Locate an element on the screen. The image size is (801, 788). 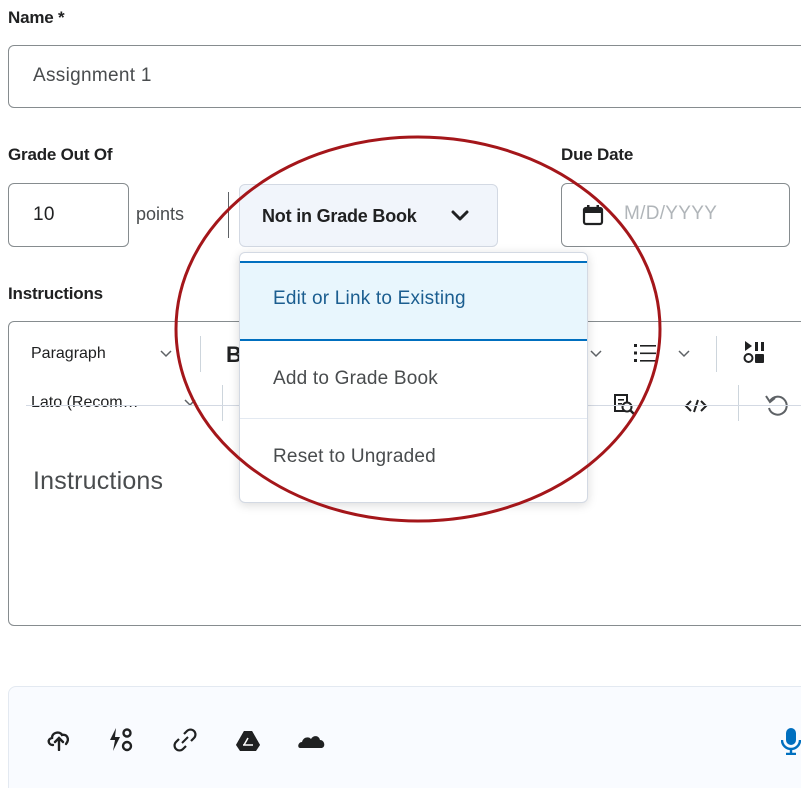
dropdown-item-reset-to-ungraded: Reset to Ungraded is located at coordinates (413, 459).